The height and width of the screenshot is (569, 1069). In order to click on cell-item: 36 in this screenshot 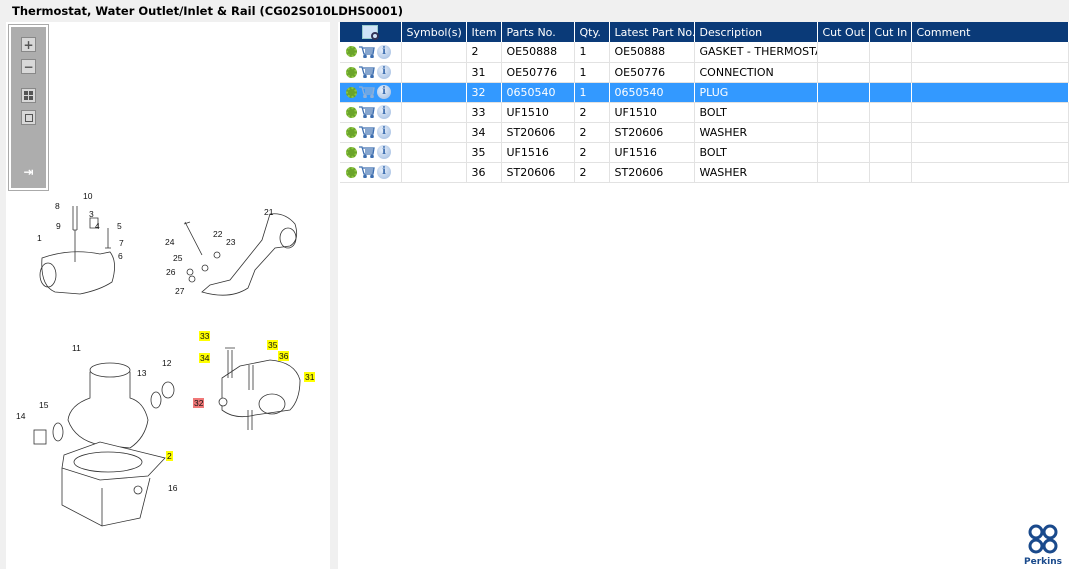, I will do `click(484, 172)`.